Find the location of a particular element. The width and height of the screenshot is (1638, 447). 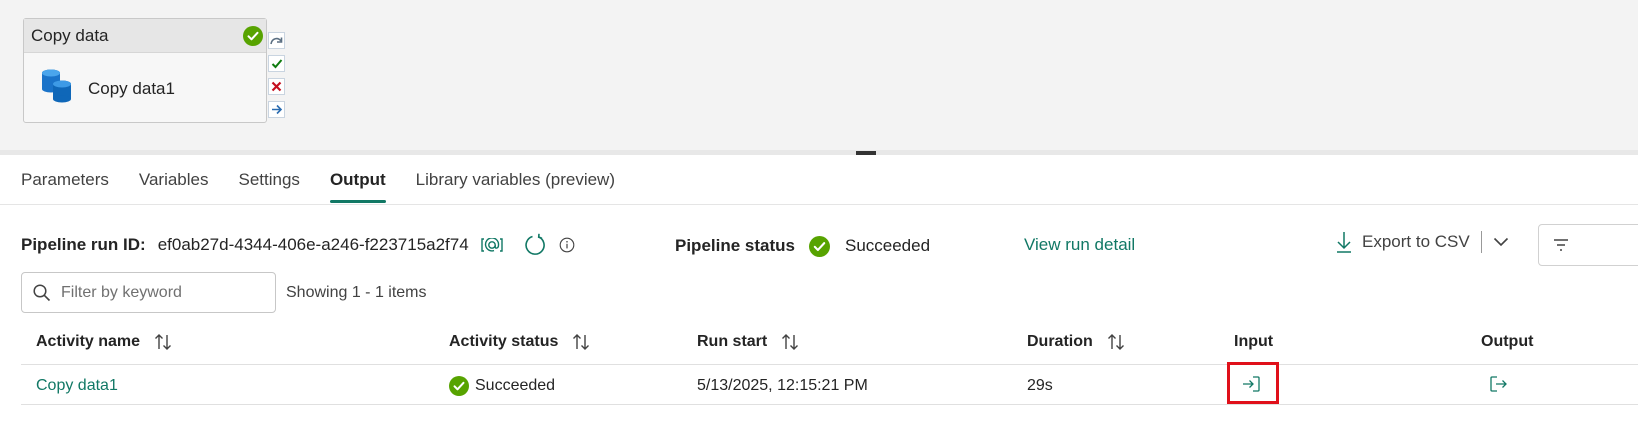

tab-settings: Settings is located at coordinates (269, 186).